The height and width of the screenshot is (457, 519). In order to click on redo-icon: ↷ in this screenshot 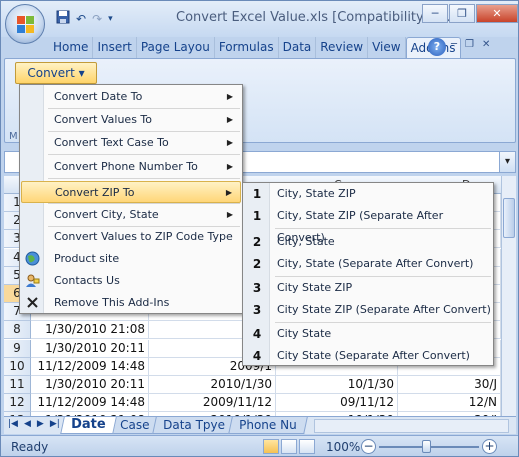, I will do `click(97, 19)`.